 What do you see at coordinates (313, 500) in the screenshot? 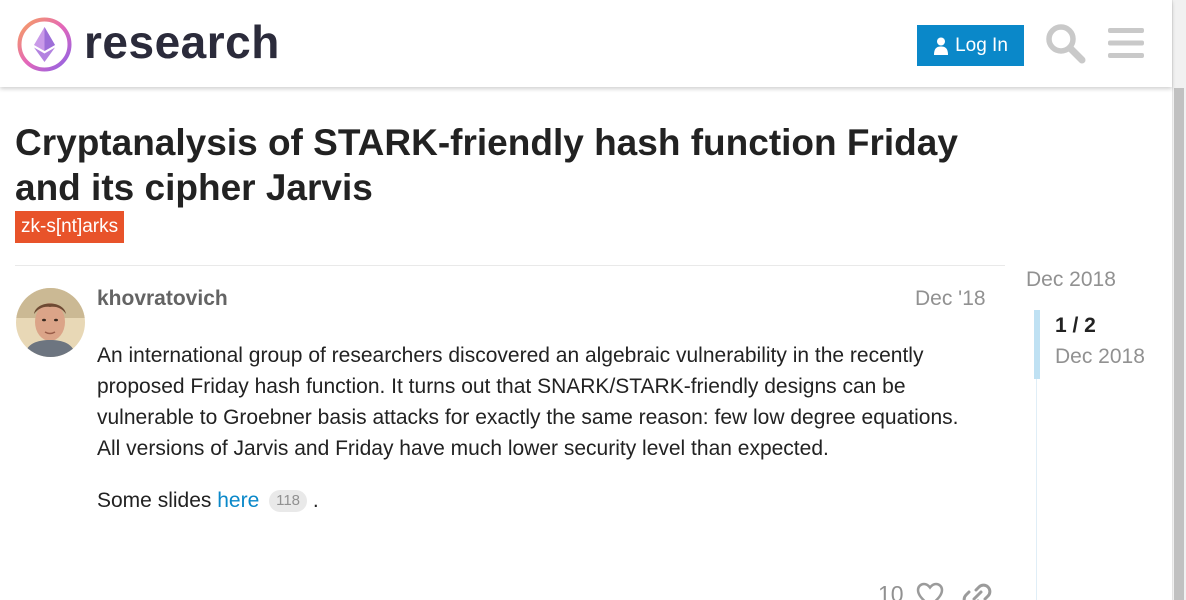
I see `post-text: .` at bounding box center [313, 500].